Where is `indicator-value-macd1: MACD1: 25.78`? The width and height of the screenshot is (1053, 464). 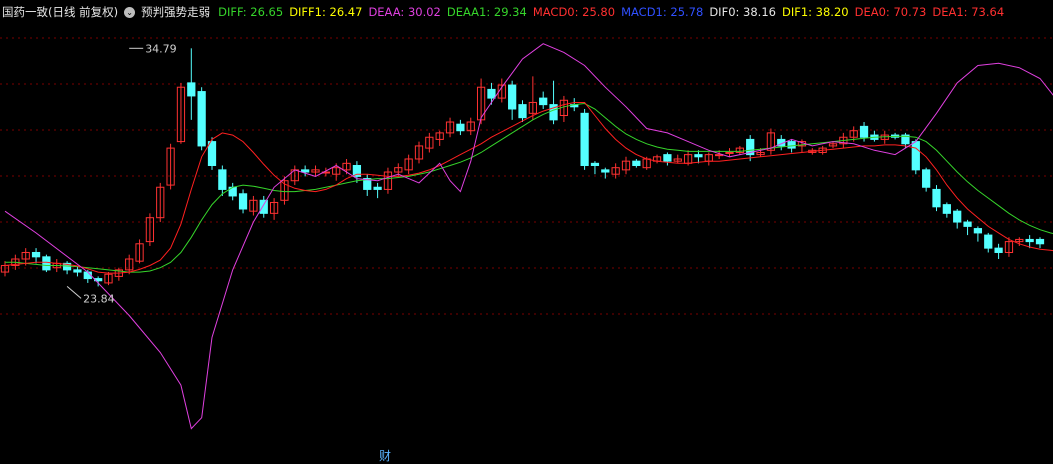 indicator-value-macd1: MACD1: 25.78 is located at coordinates (662, 12).